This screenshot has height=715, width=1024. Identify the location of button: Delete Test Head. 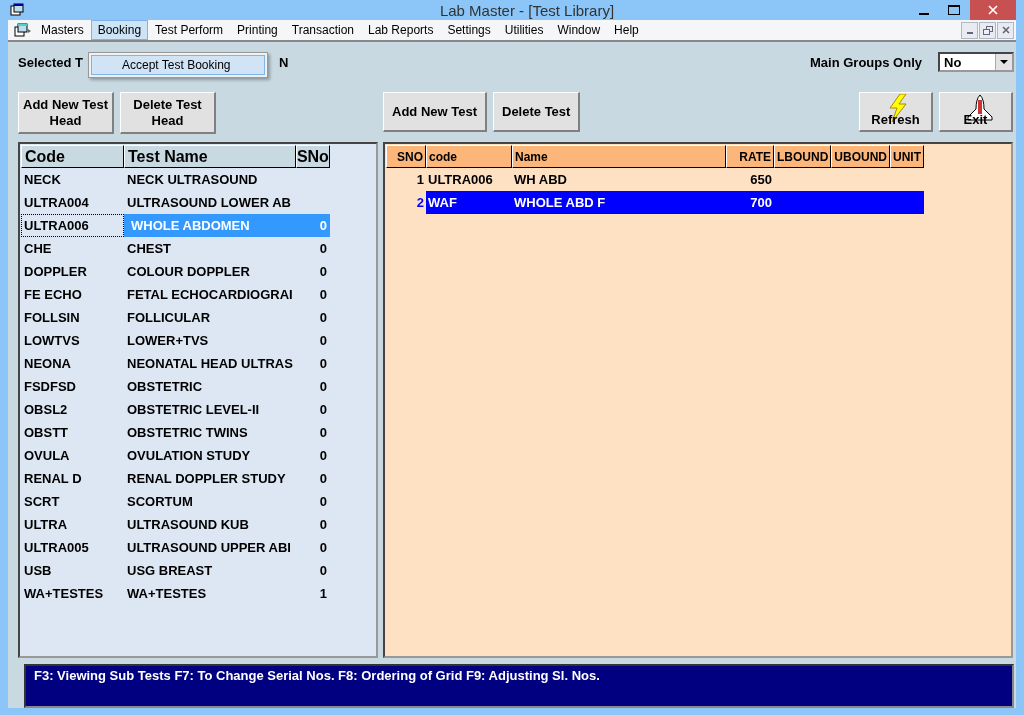
(168, 113).